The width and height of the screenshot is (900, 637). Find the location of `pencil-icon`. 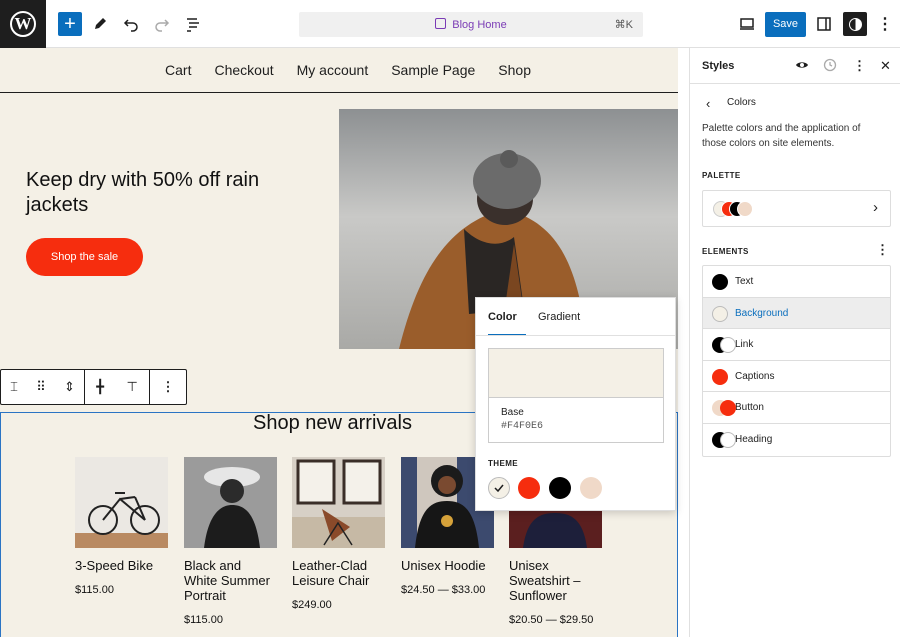

pencil-icon is located at coordinates (100, 23).